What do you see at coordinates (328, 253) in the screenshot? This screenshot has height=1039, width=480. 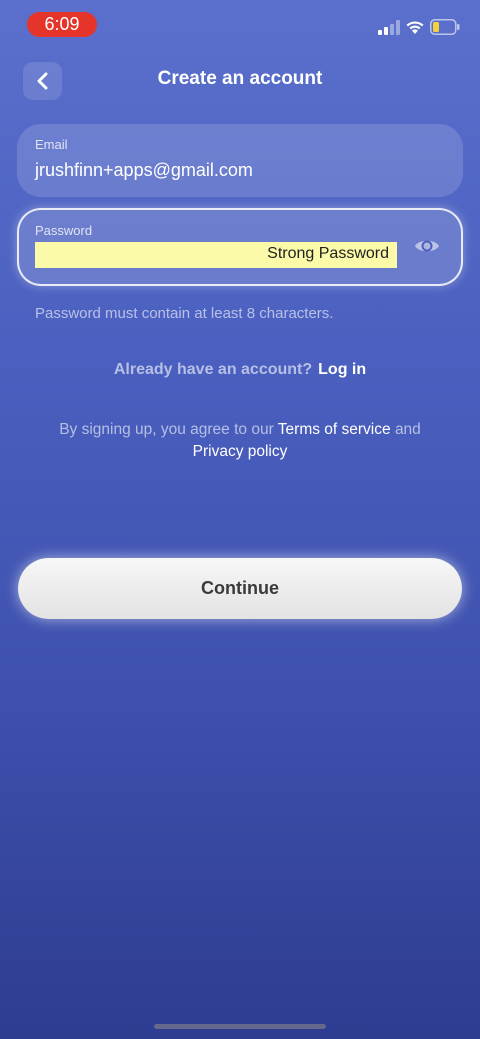 I see `strong-password-text: Strong Password` at bounding box center [328, 253].